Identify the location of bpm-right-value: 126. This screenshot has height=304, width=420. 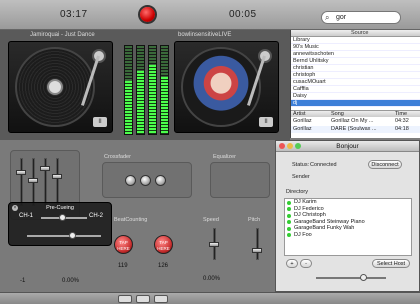
(163, 266).